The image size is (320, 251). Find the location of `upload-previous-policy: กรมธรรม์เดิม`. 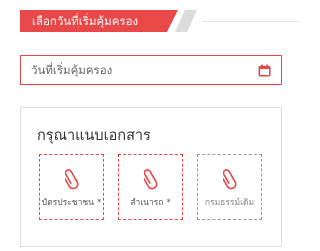

upload-previous-policy: กรมธรรม์เดิม is located at coordinates (229, 187).